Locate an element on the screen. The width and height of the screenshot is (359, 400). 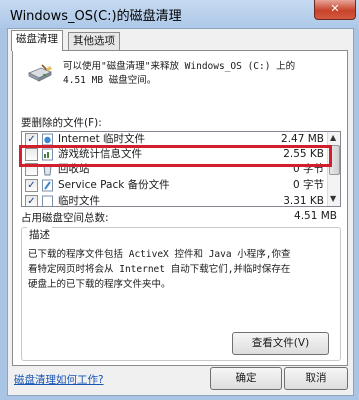
file-name: Internet 临时文件 is located at coordinates (102, 139).